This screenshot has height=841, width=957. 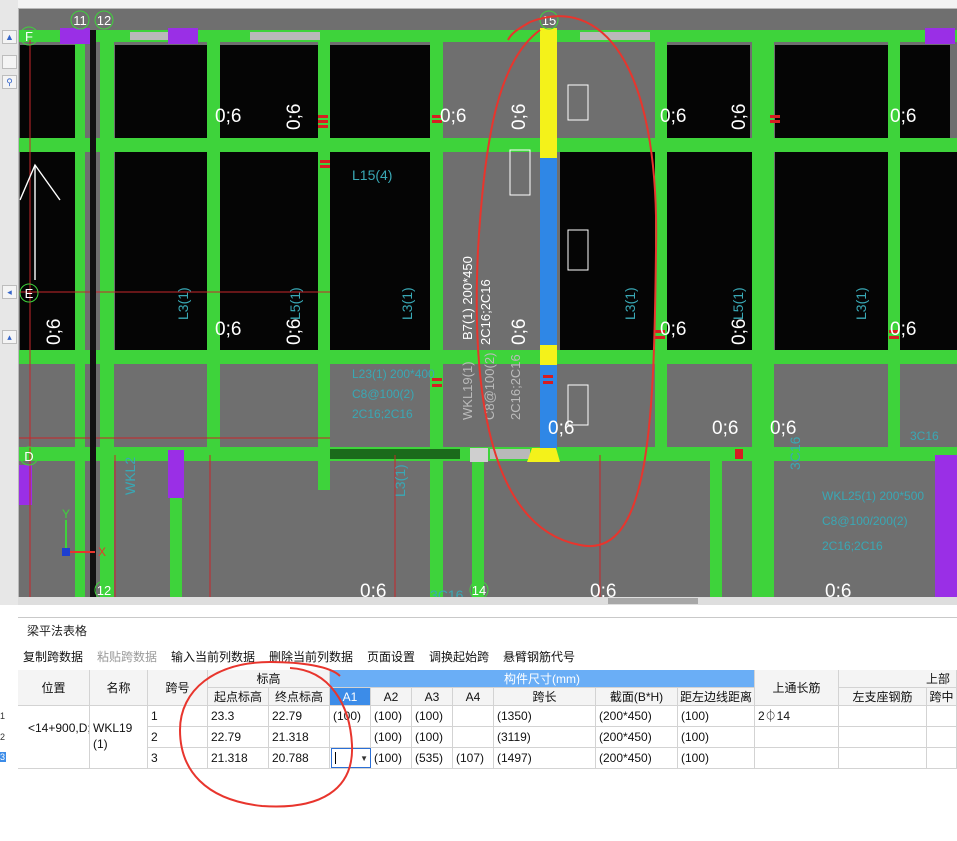 I want to click on cell-a1: (100), so click(x=350, y=716).